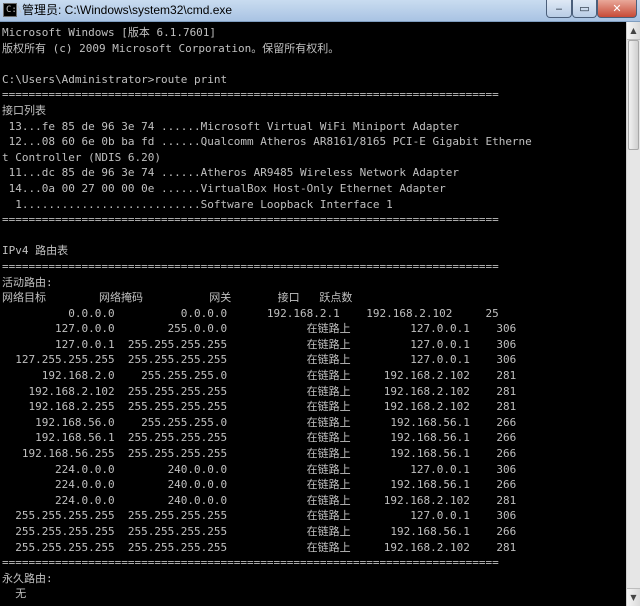 The width and height of the screenshot is (640, 606). I want to click on maximize-icon: ▭, so click(584, 8).